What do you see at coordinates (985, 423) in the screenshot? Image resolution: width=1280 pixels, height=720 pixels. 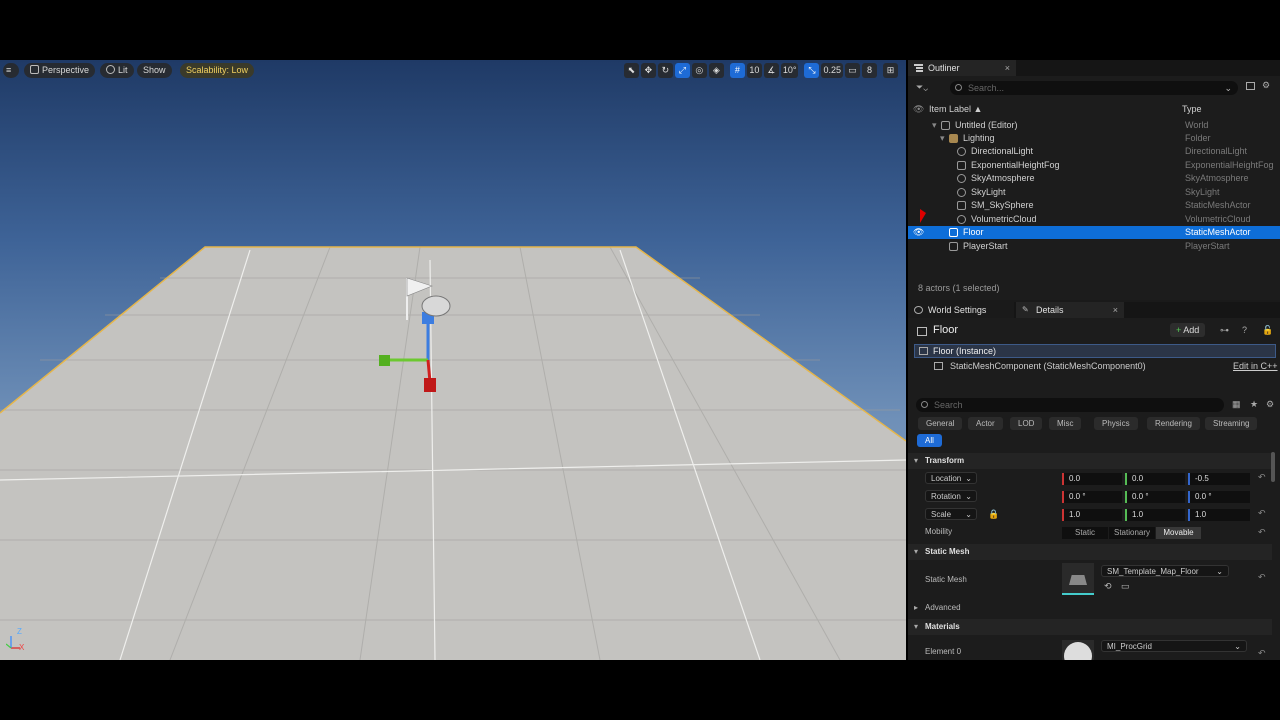 I see `filter-actor: Actor` at bounding box center [985, 423].